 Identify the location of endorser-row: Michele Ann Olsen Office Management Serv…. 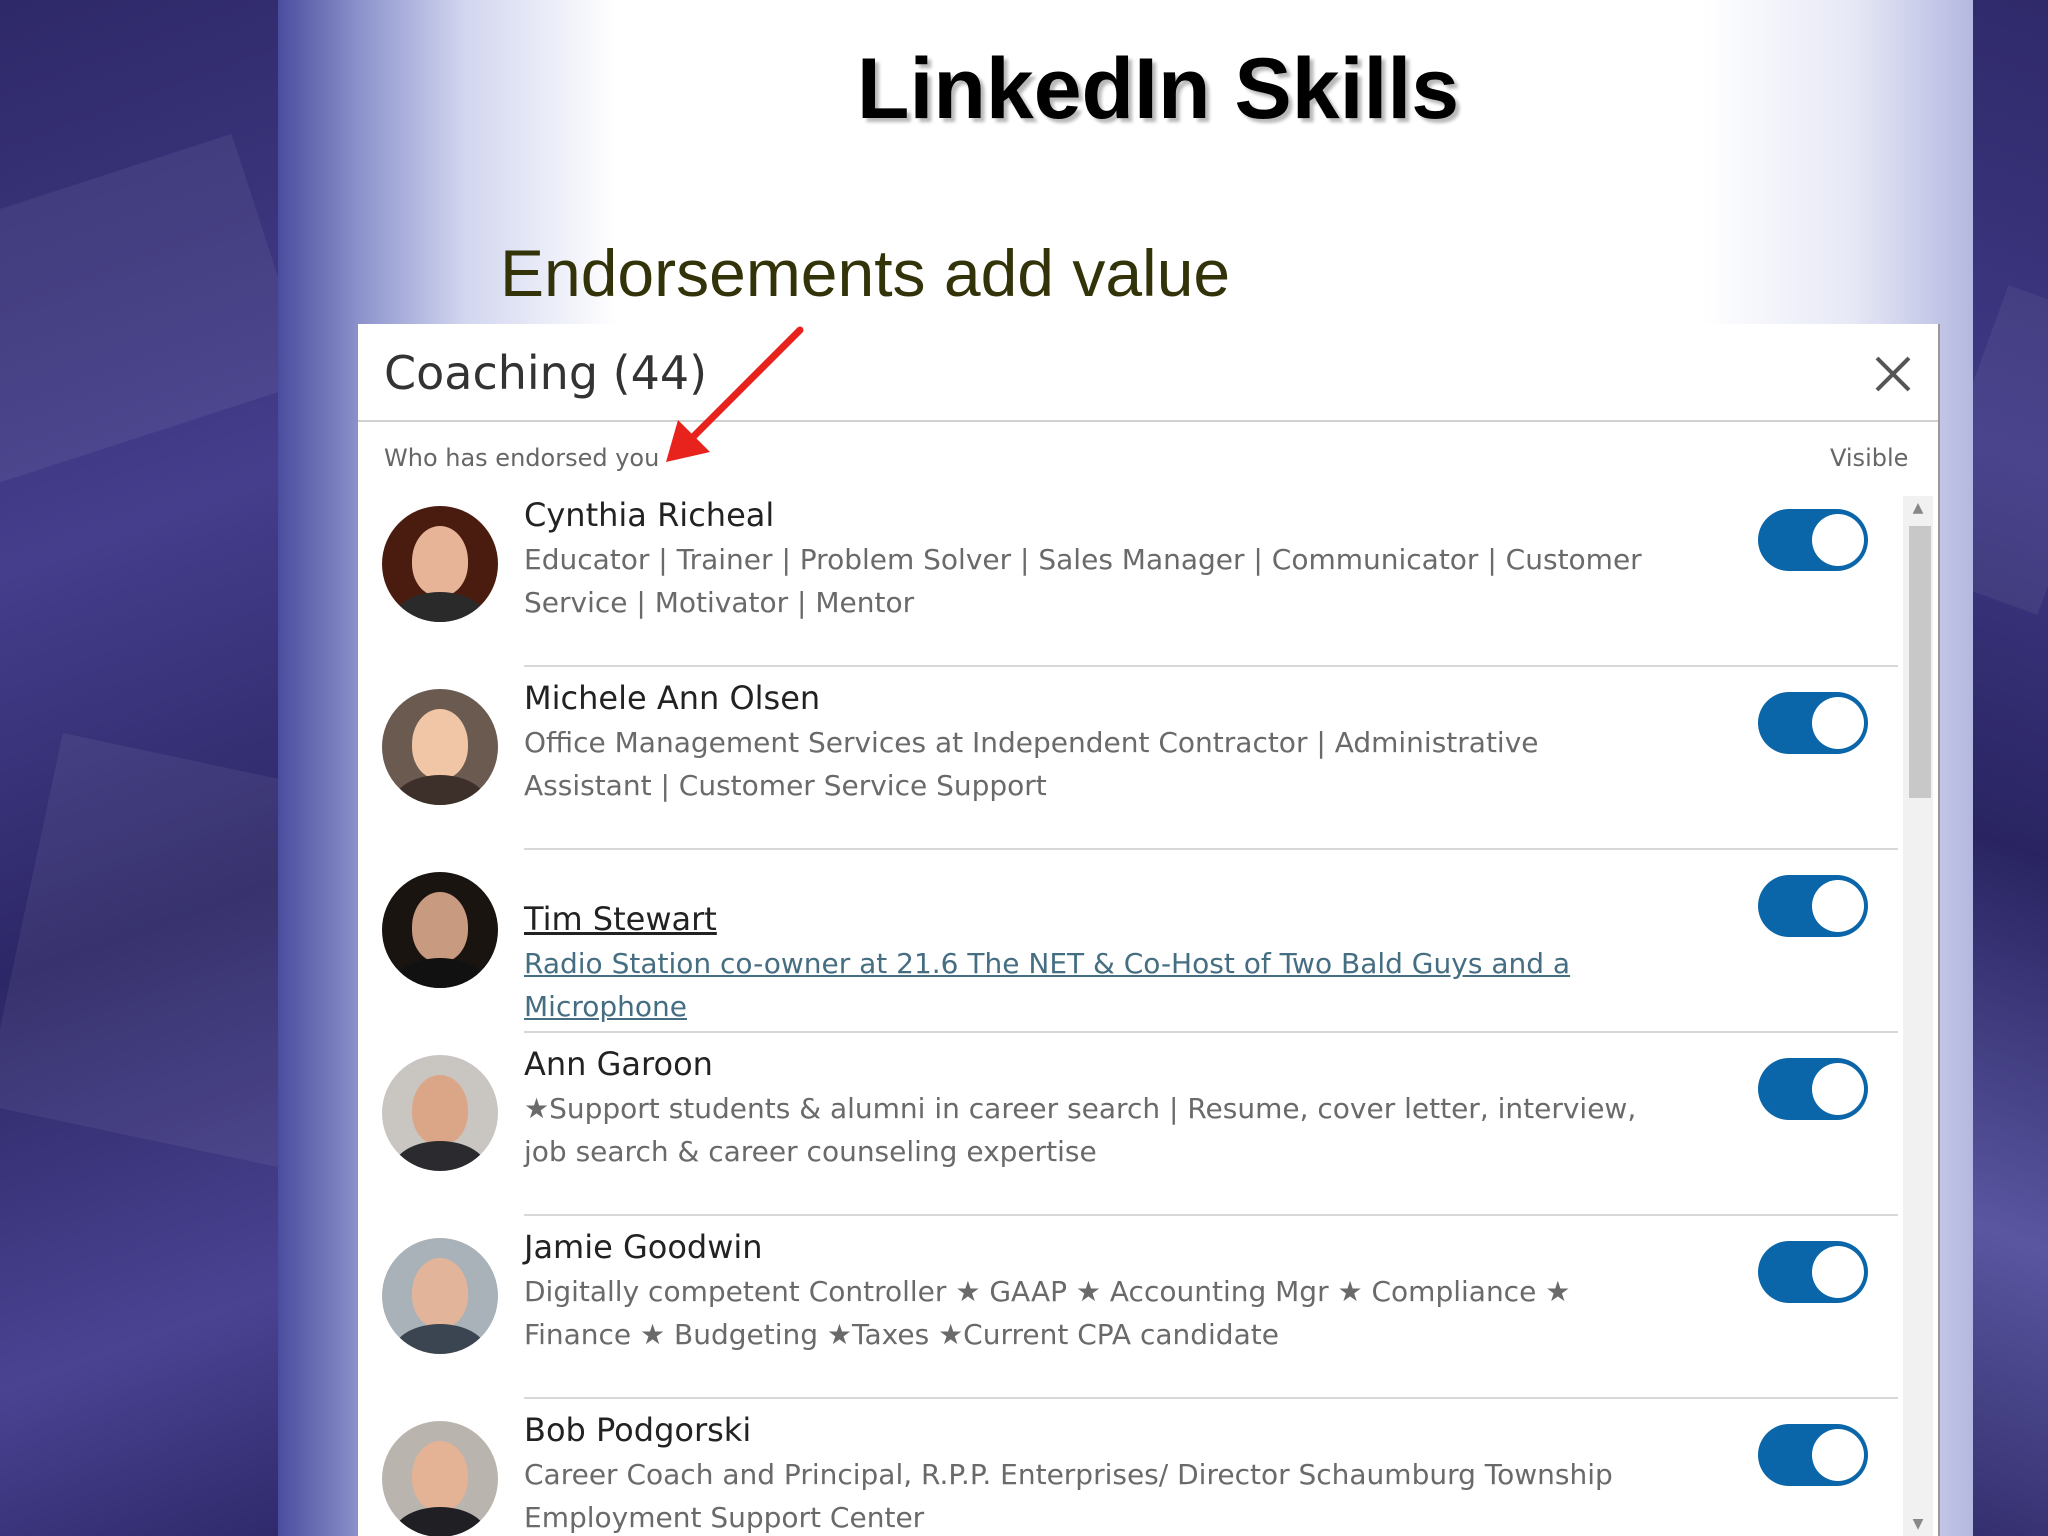
(1128, 758).